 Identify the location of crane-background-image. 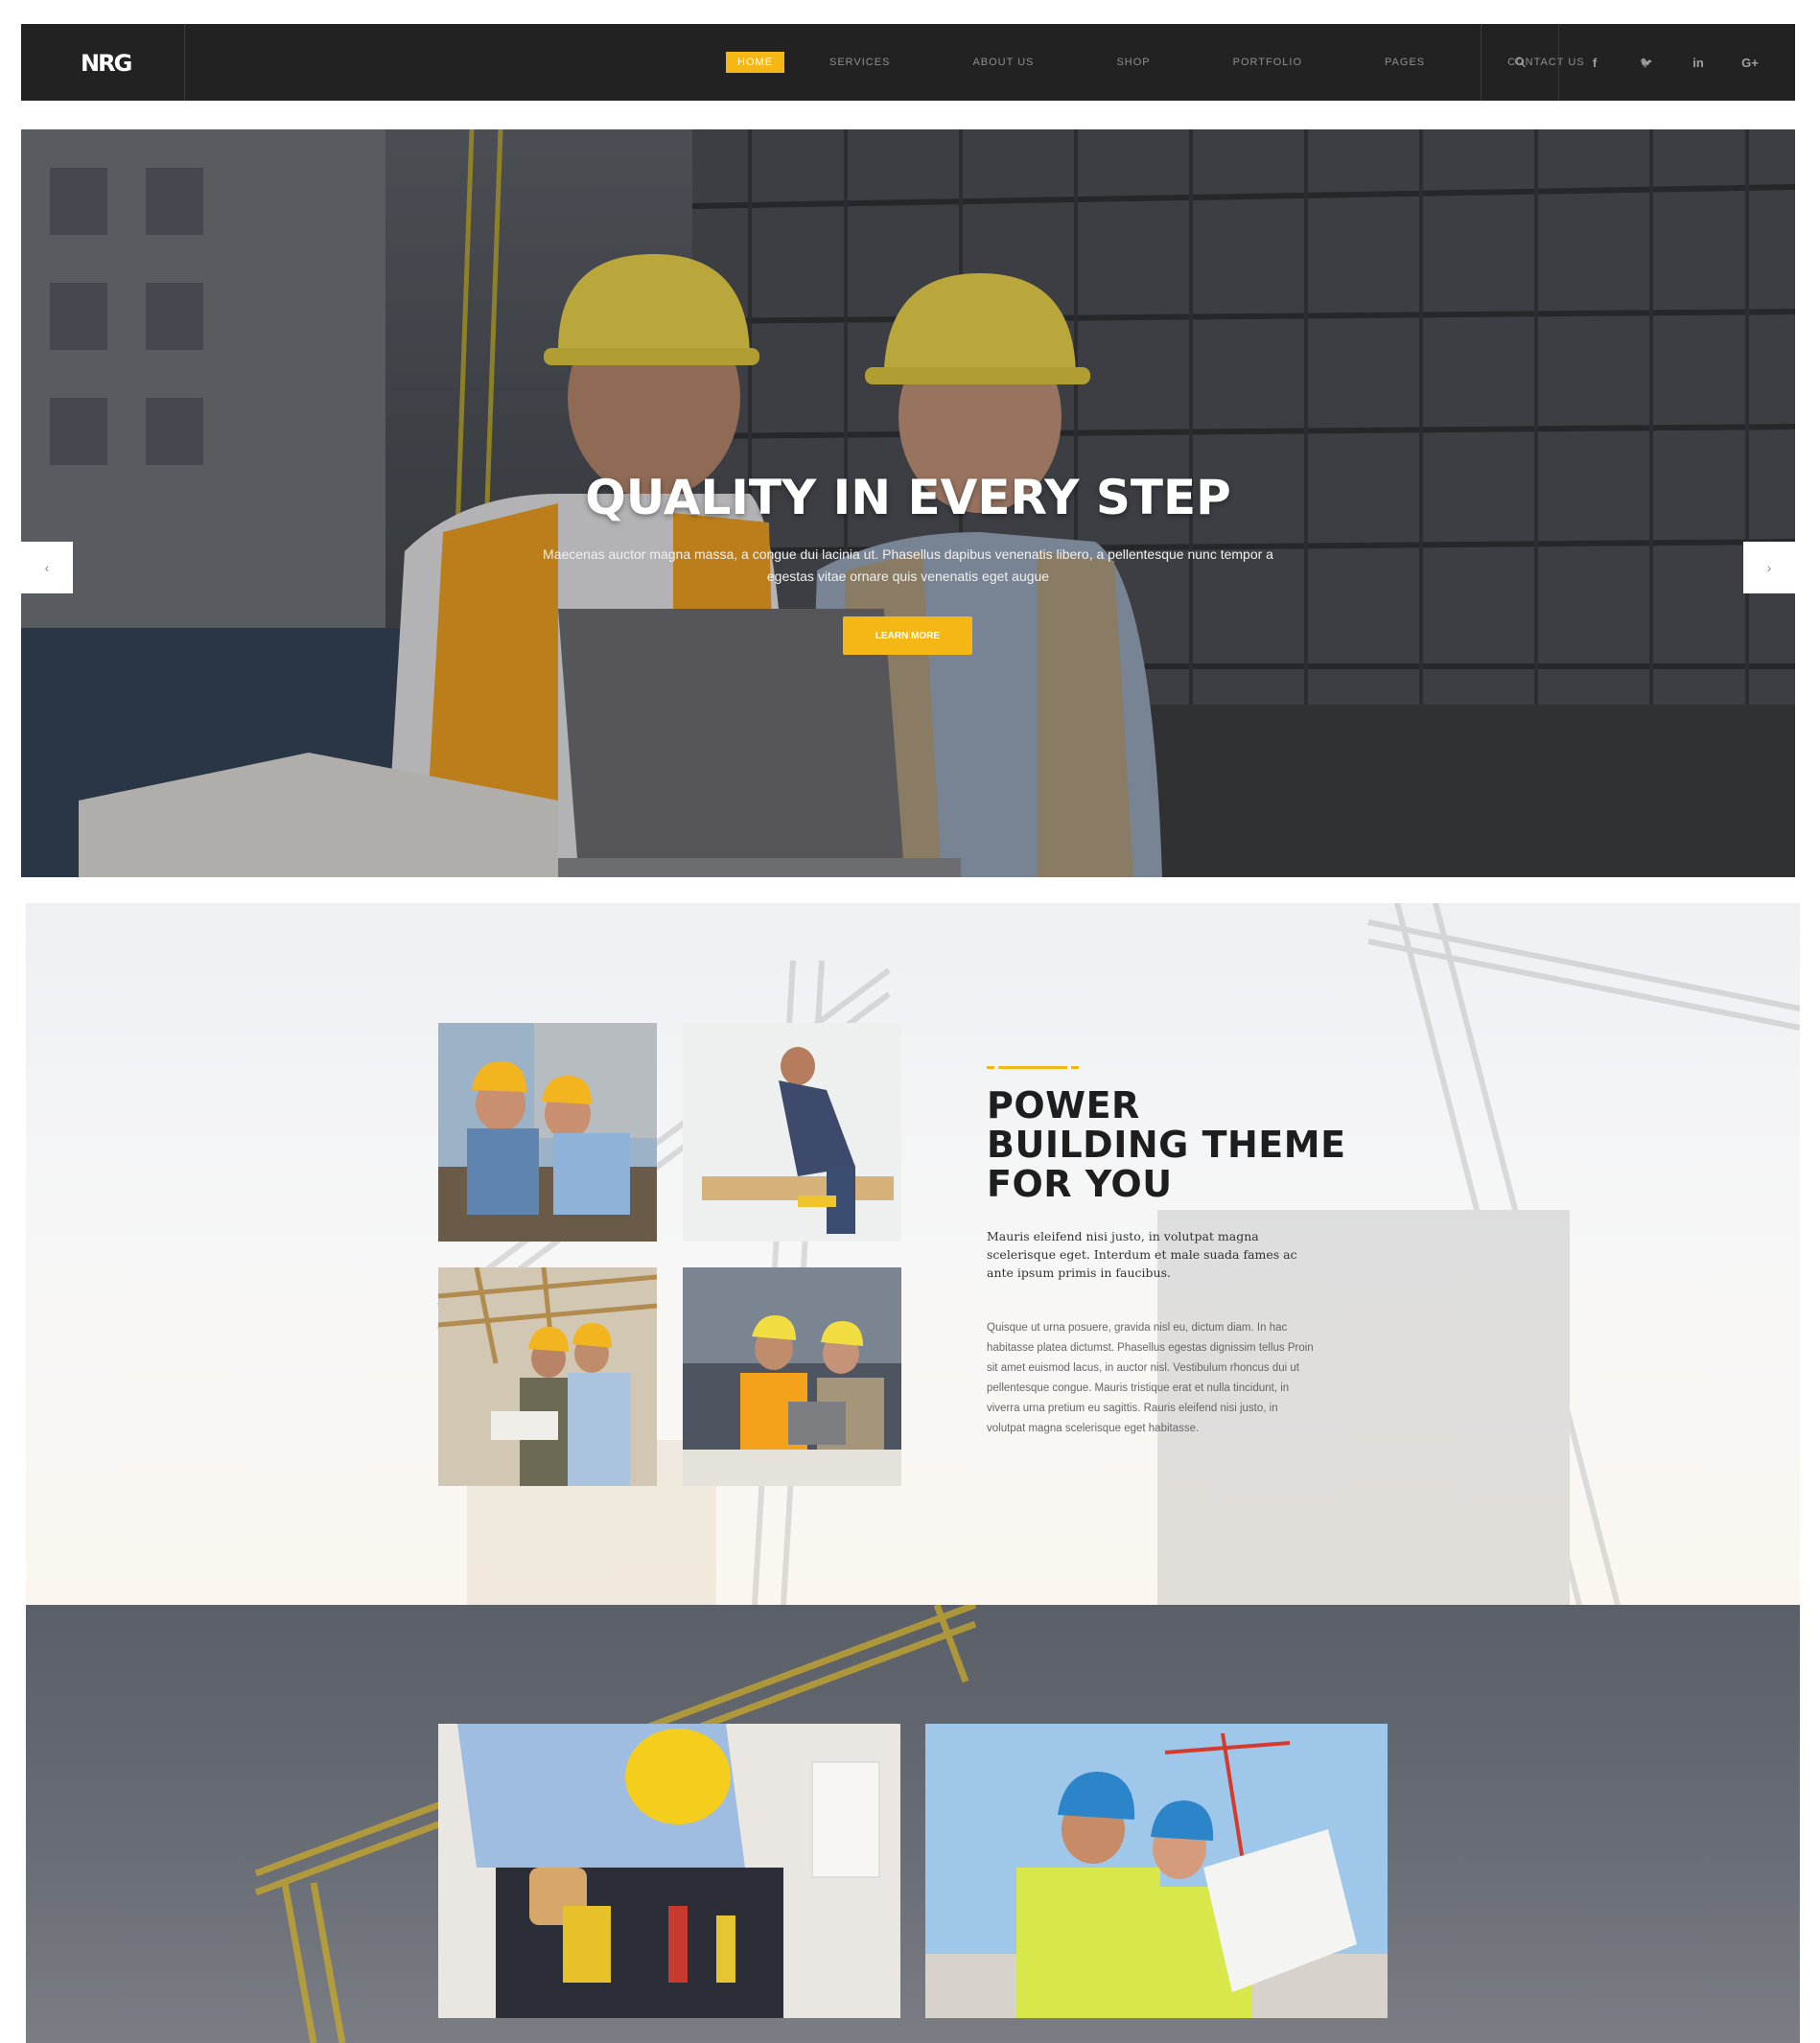
(615, 1824).